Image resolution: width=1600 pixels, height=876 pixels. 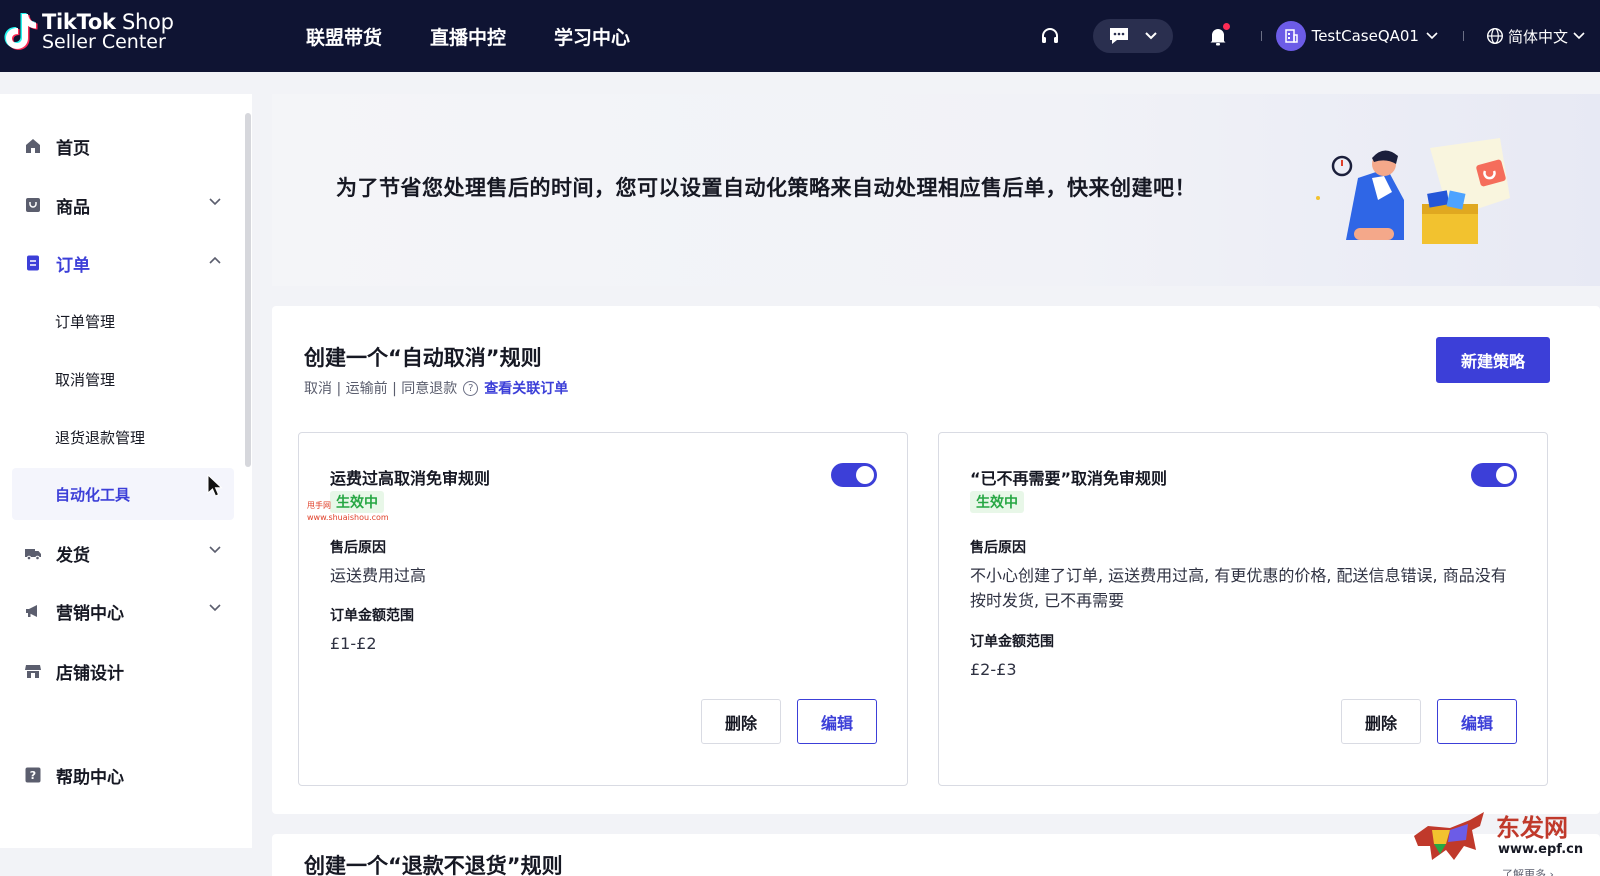 What do you see at coordinates (123, 553) in the screenshot?
I see `sidebar-item-shipping: 发货` at bounding box center [123, 553].